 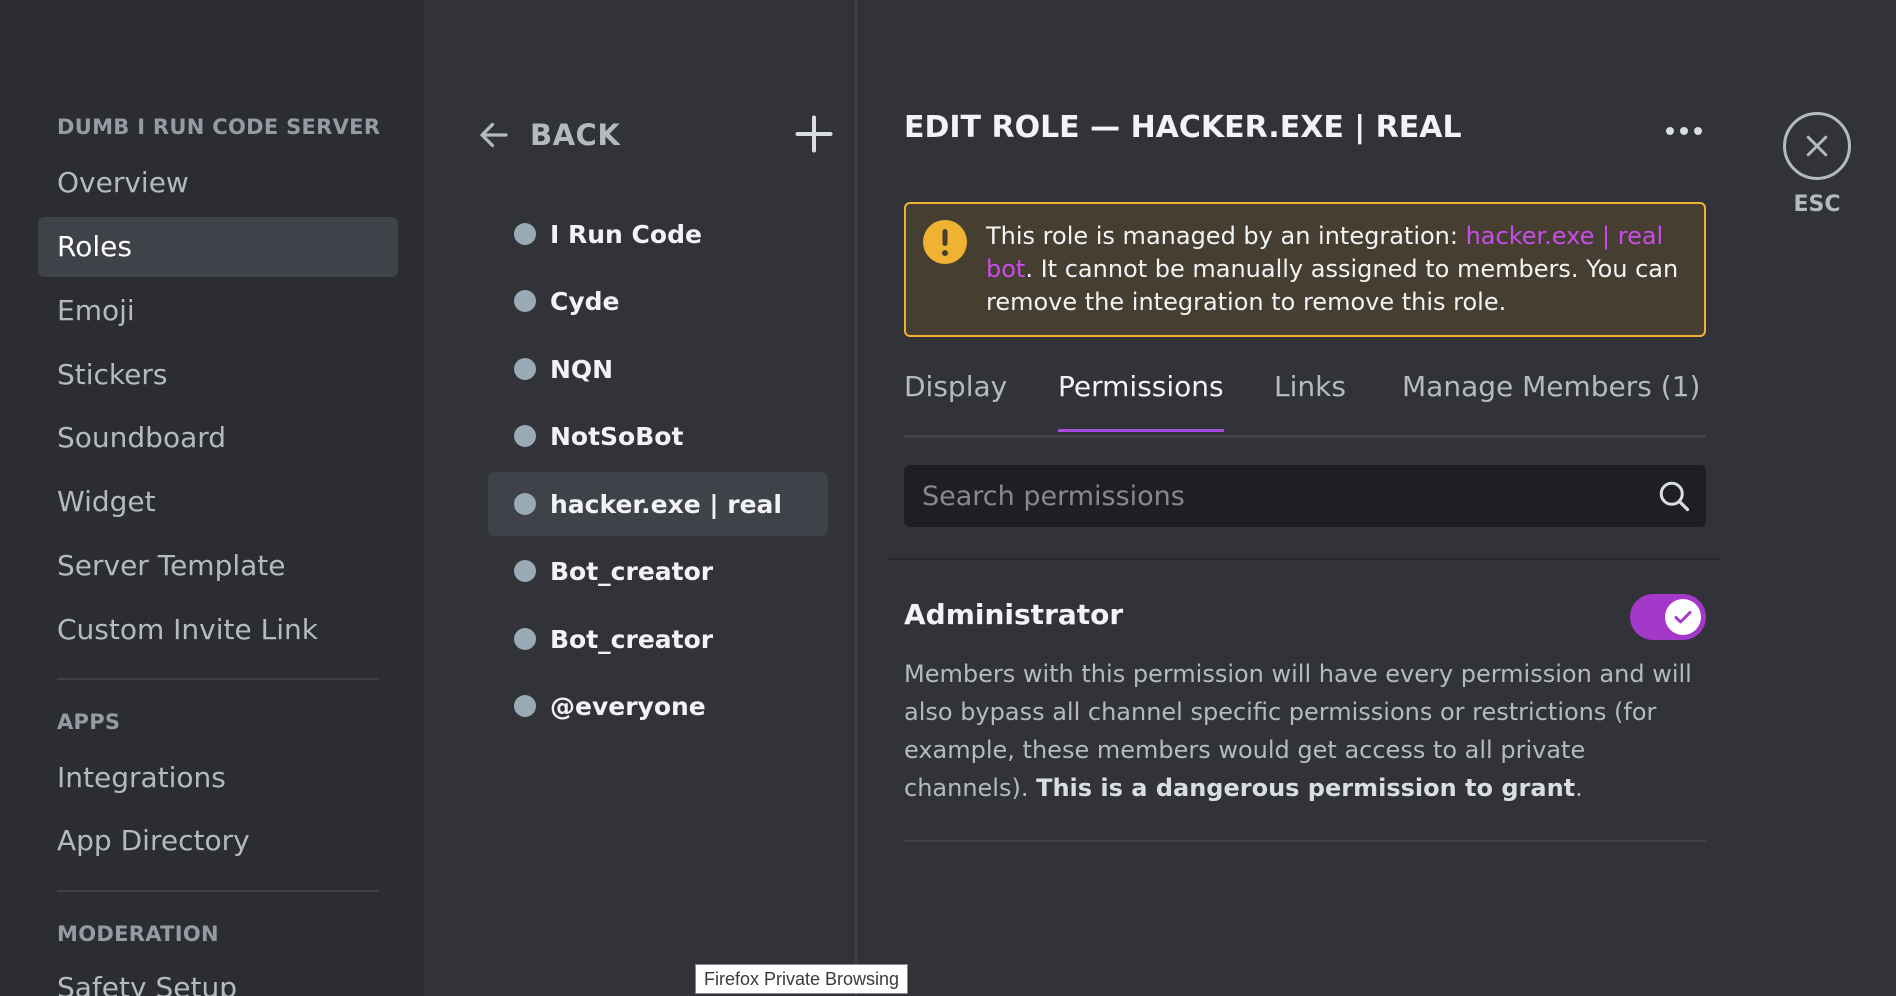 What do you see at coordinates (218, 630) in the screenshot?
I see `sidebar-item-custom-invite-link: Custom Invite Link` at bounding box center [218, 630].